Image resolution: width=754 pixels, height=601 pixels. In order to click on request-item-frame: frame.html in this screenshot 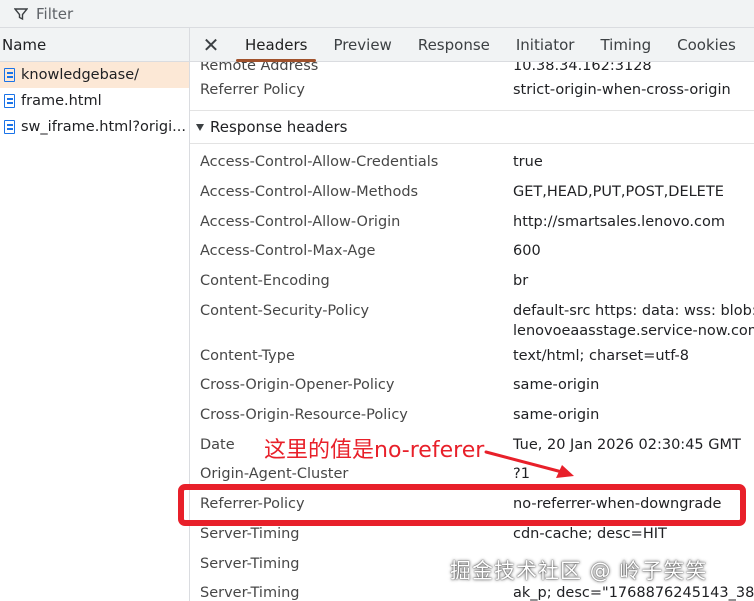, I will do `click(94, 101)`.